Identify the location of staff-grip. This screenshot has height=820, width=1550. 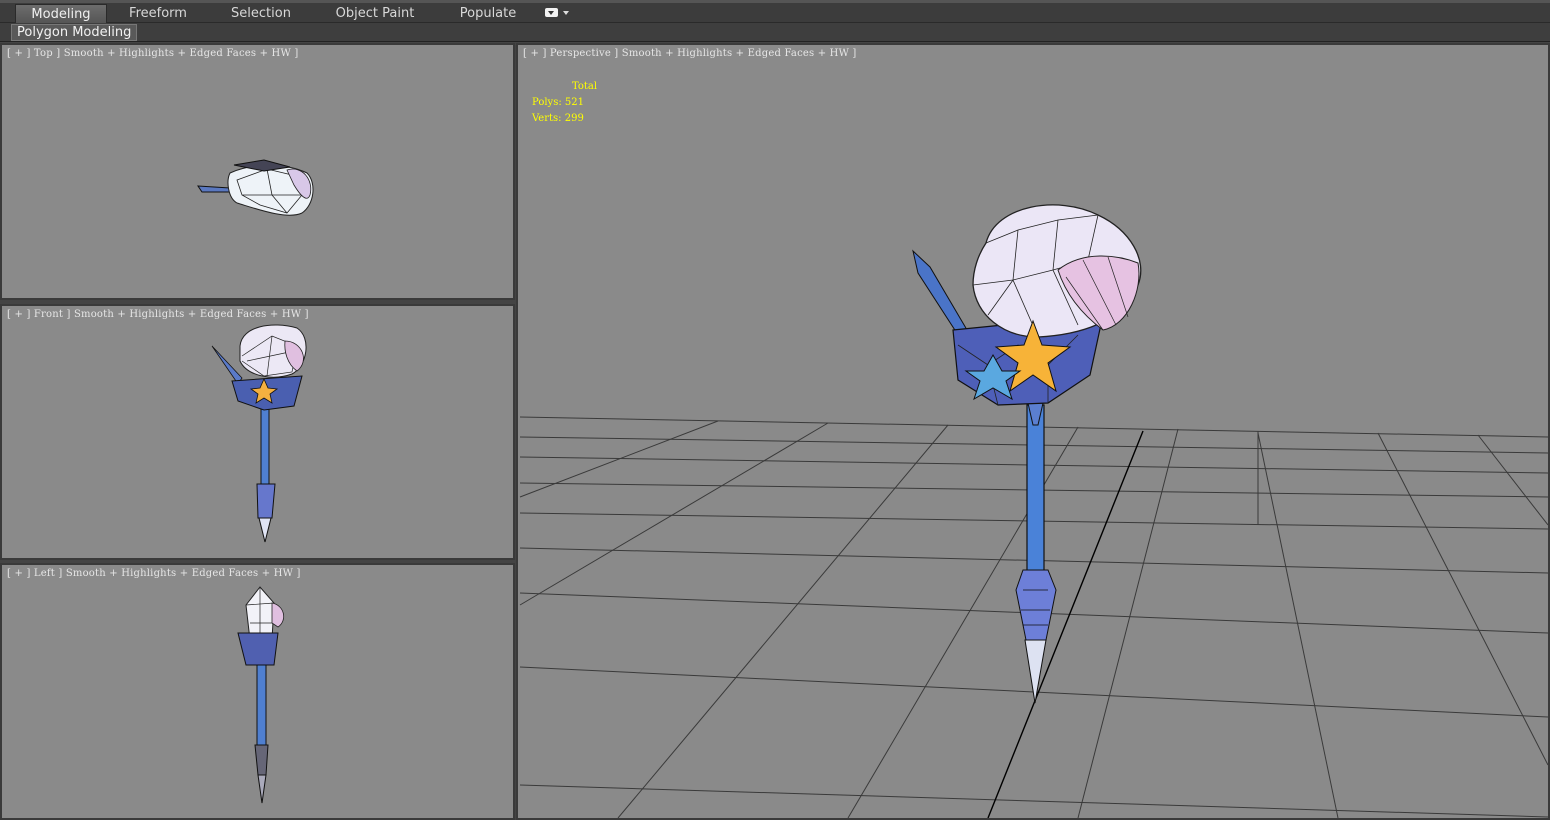
(1036, 605).